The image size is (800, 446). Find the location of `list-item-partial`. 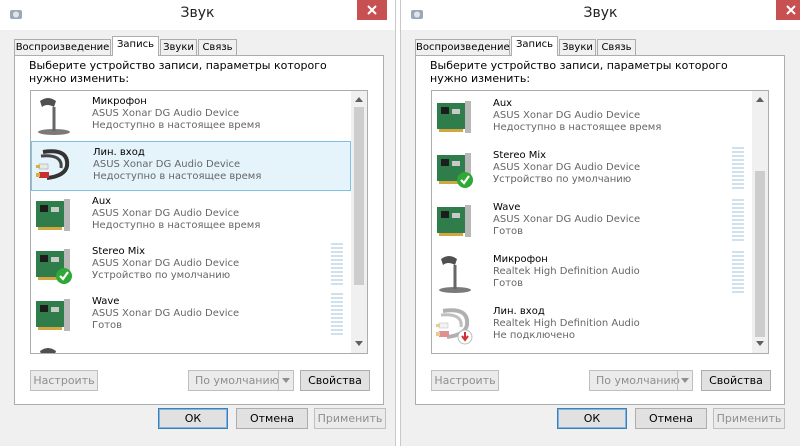

list-item-partial is located at coordinates (191, 347).